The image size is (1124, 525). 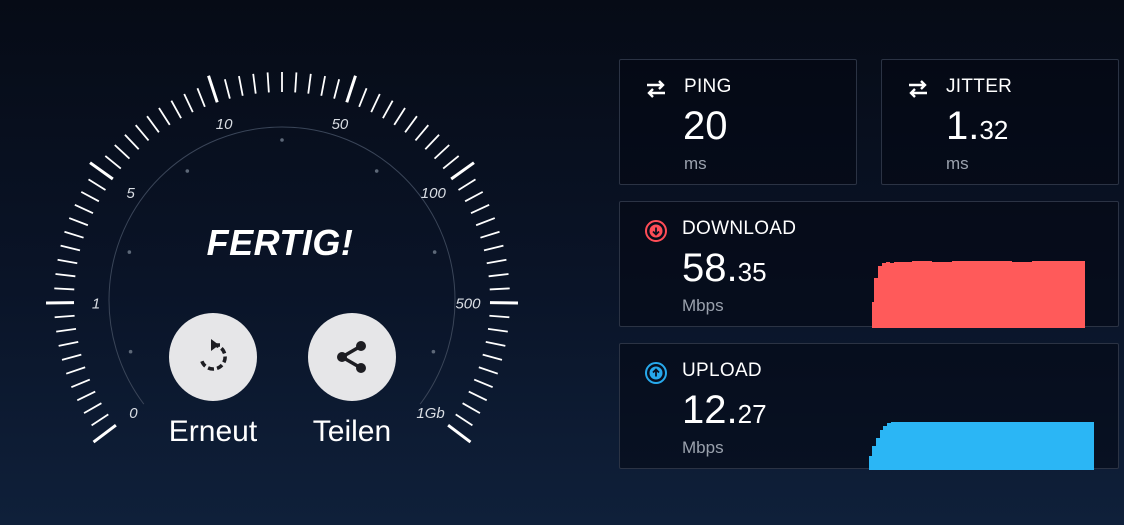 I want to click on ping-value: 20, so click(x=705, y=126).